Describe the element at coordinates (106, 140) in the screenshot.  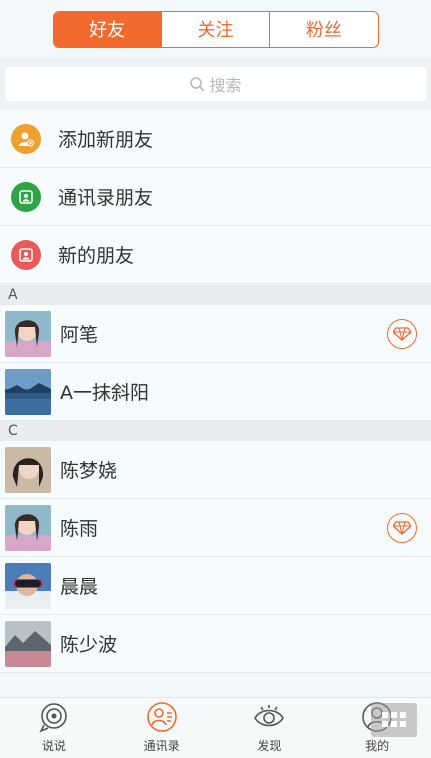
I see `function-label: 添加新朋友` at that location.